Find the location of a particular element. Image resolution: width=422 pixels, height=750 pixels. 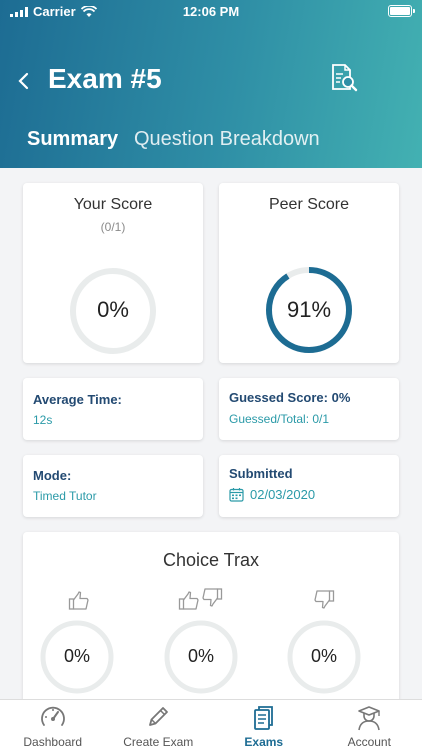

chevron-left-icon is located at coordinates (23, 81).